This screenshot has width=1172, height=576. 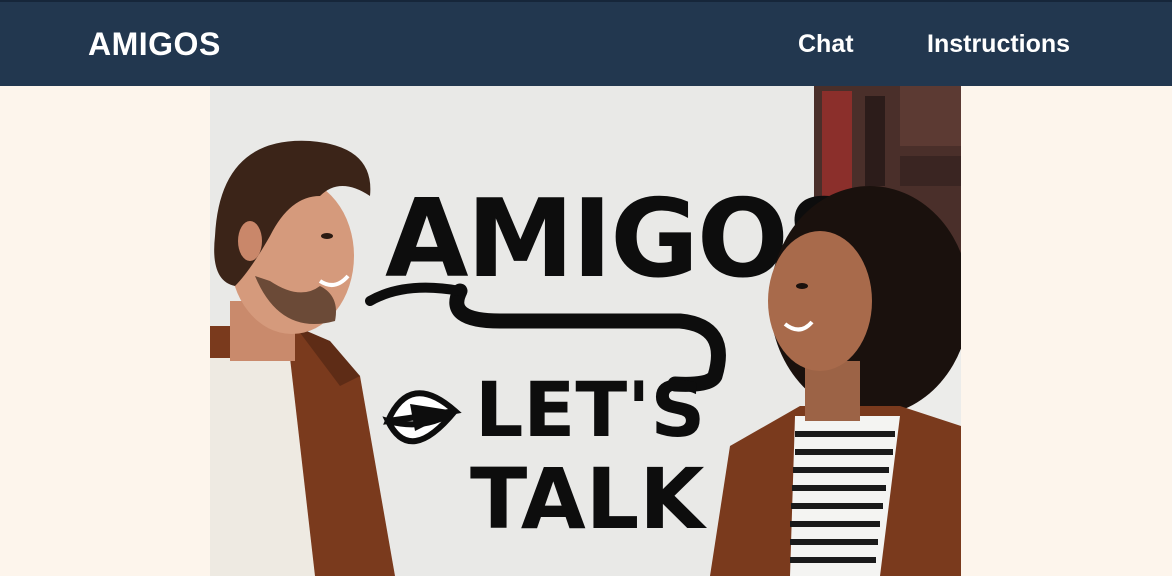 I want to click on sign-line1-text: LET'S, so click(x=590, y=409).